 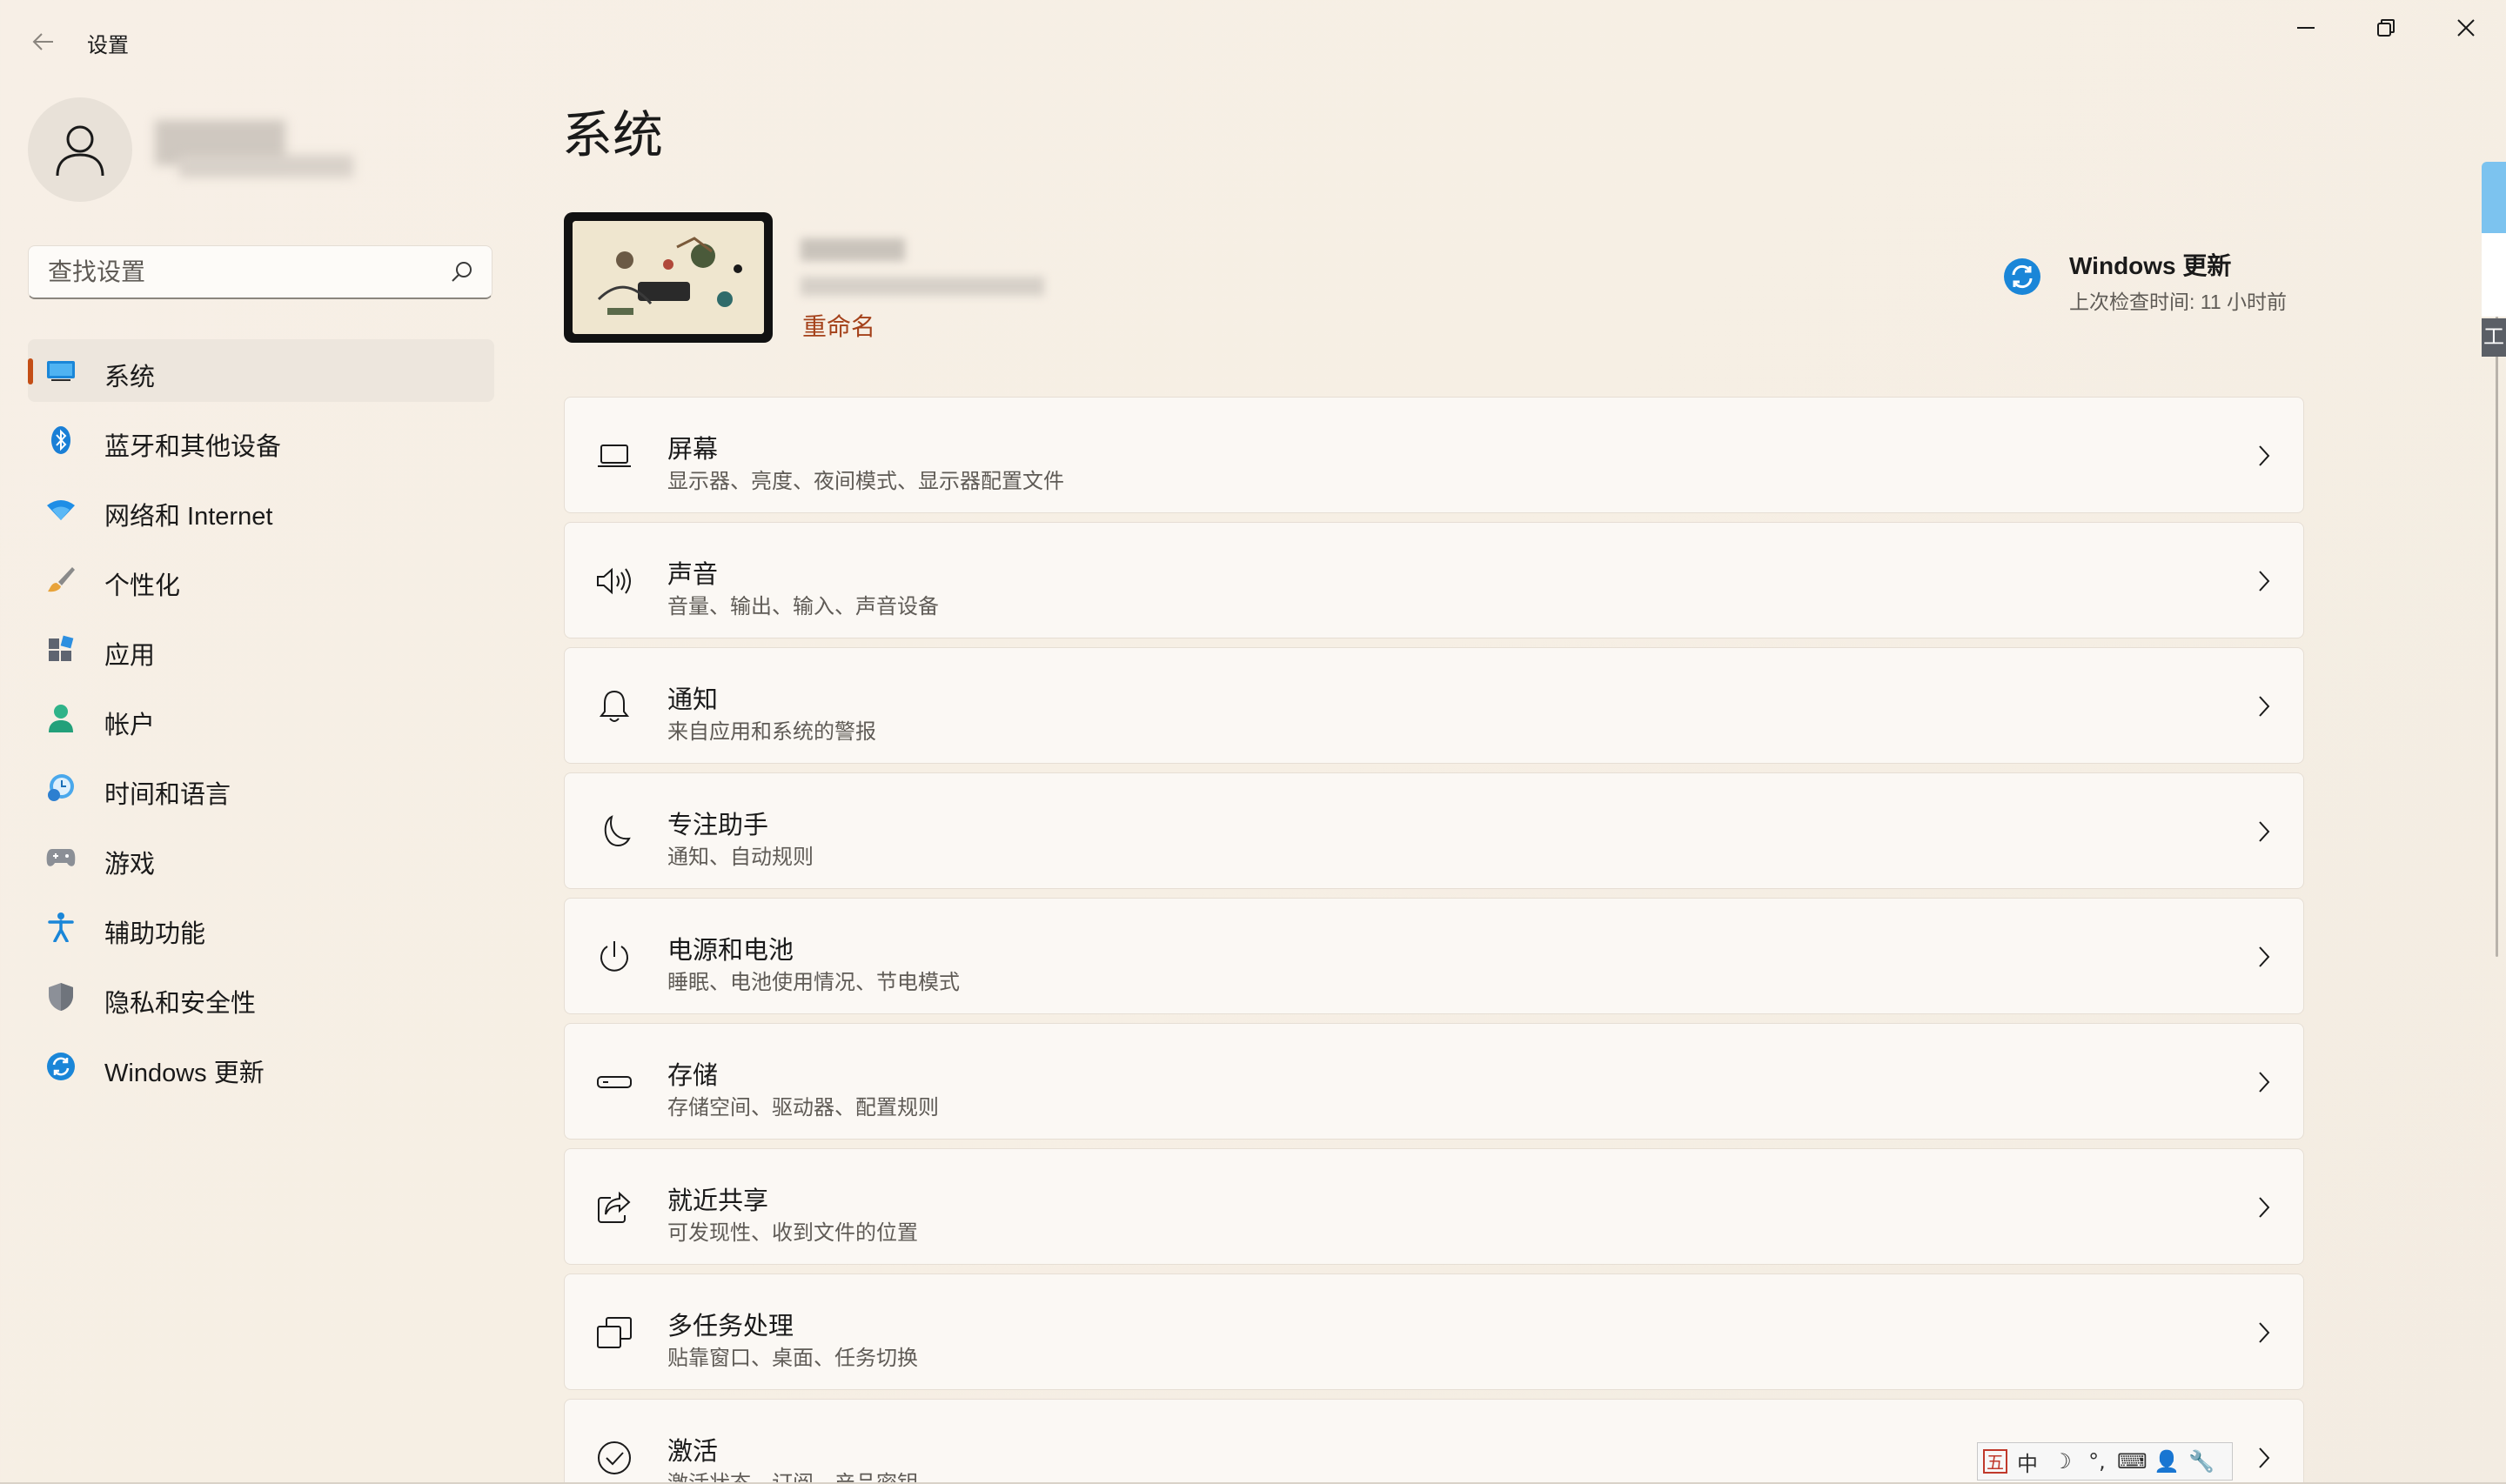 I want to click on sidebar-item-label: 网络和 Internet, so click(x=188, y=517).